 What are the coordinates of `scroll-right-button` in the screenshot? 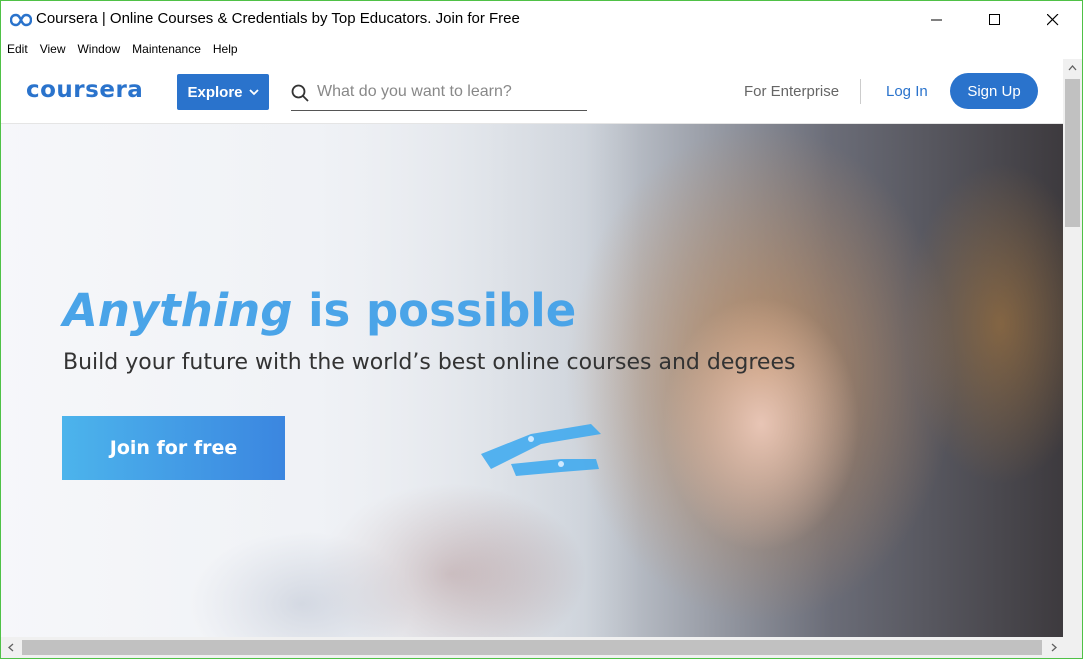 It's located at (1053, 647).